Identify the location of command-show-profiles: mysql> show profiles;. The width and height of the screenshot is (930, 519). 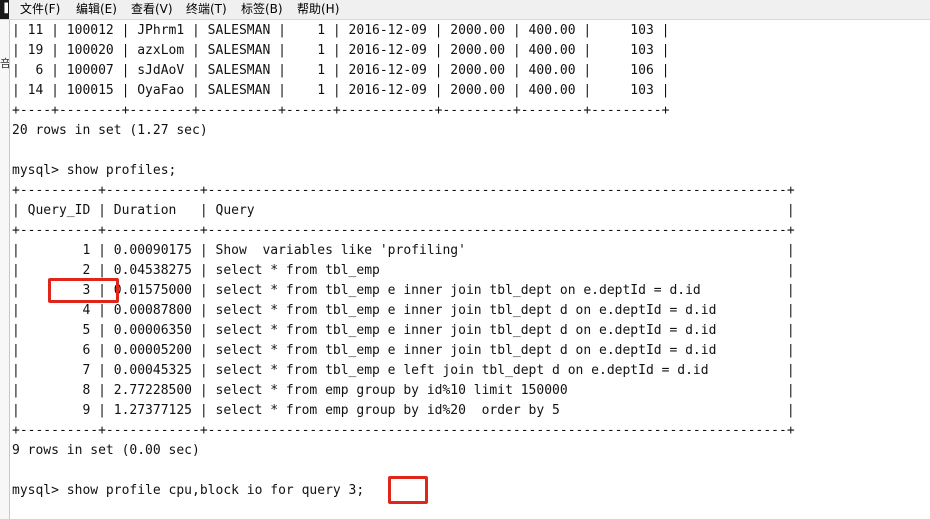
(94, 170).